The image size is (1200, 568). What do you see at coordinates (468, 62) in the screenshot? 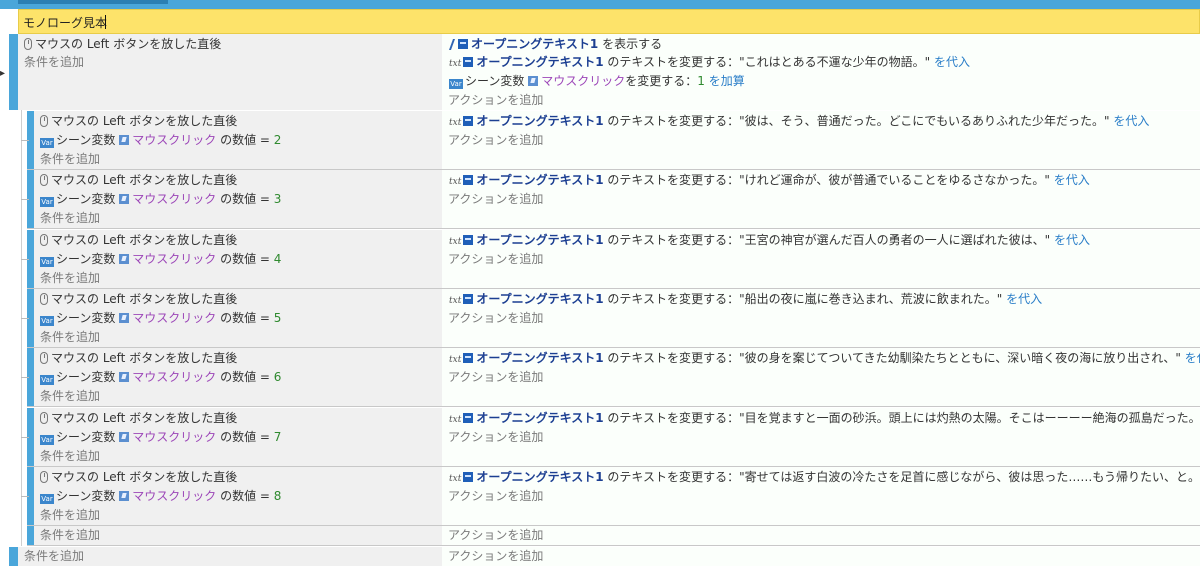
I see `text-object-icon` at bounding box center [468, 62].